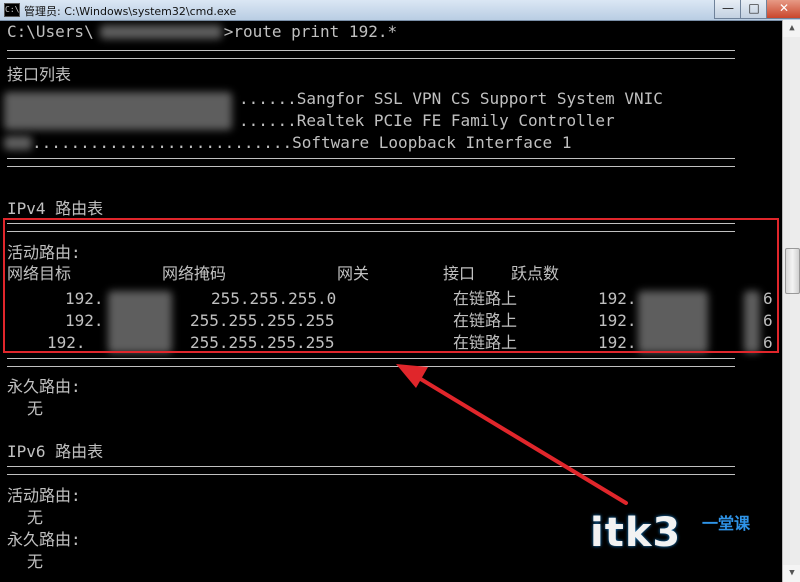 The height and width of the screenshot is (582, 800). Describe the element at coordinates (35, 517) in the screenshot. I see `ipv6-active-routes-none: 无` at that location.